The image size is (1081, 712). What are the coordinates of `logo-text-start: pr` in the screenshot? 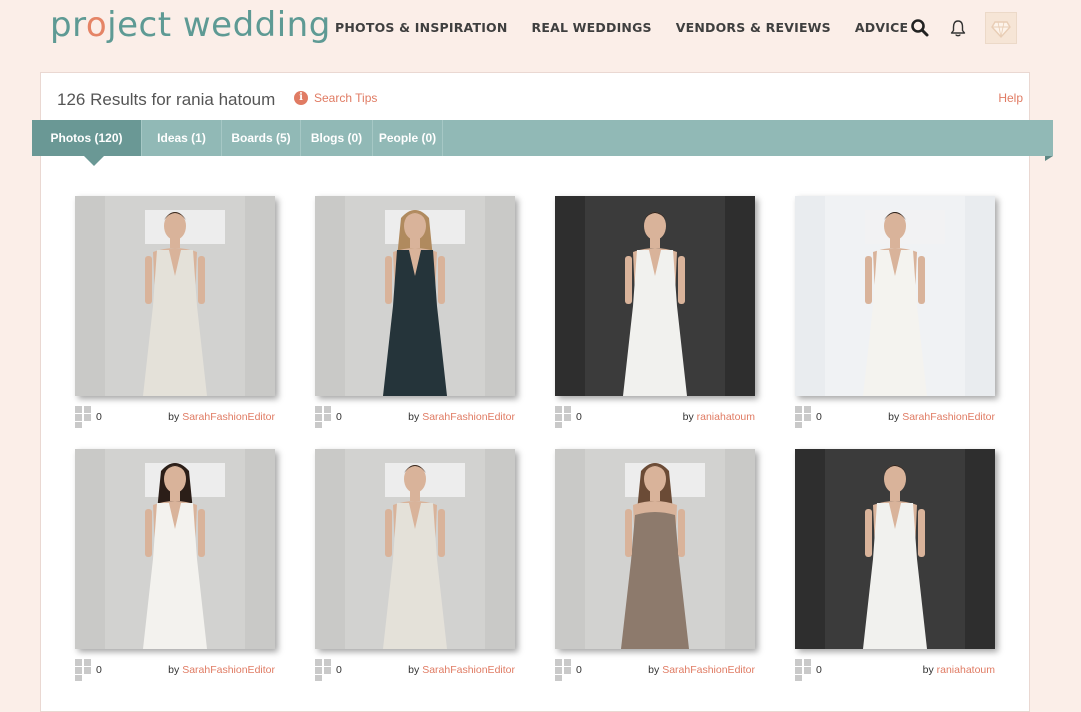 It's located at (68, 25).